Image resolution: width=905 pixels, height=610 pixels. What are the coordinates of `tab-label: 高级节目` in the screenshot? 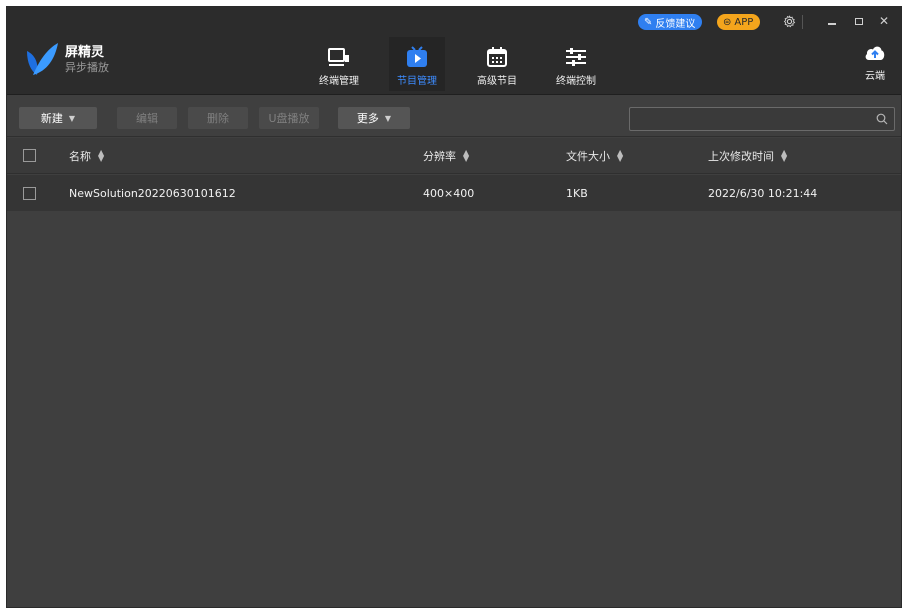 It's located at (497, 81).